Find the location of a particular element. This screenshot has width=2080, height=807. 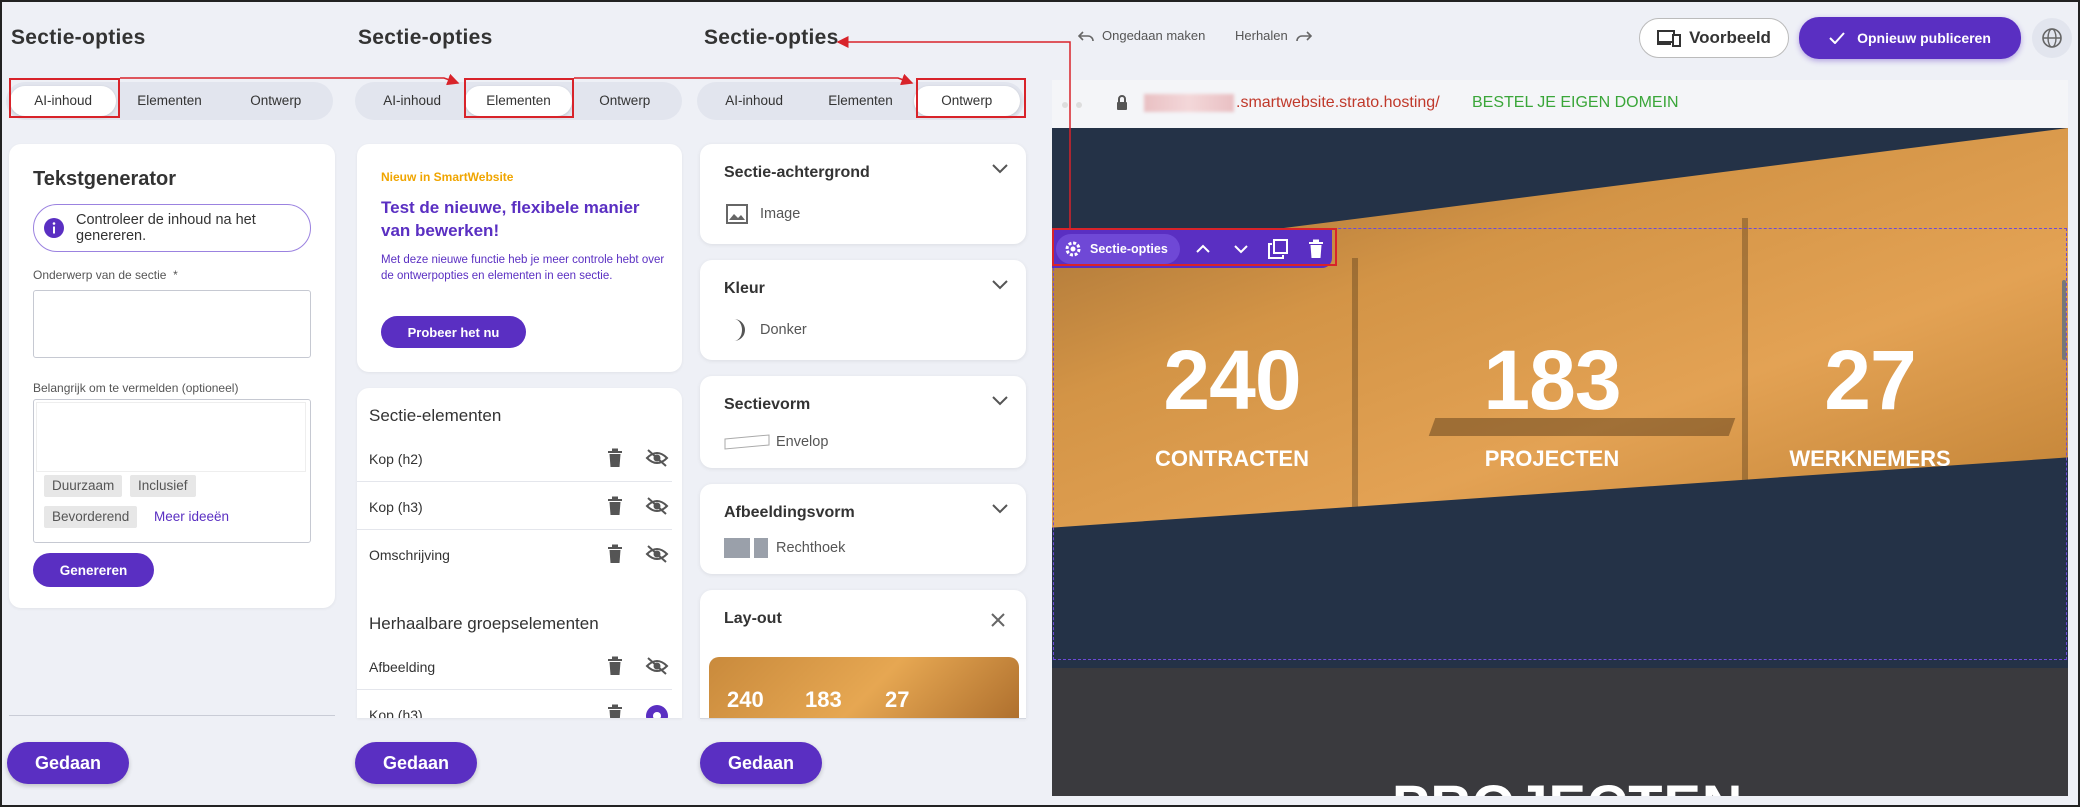

image-icon is located at coordinates (737, 214).